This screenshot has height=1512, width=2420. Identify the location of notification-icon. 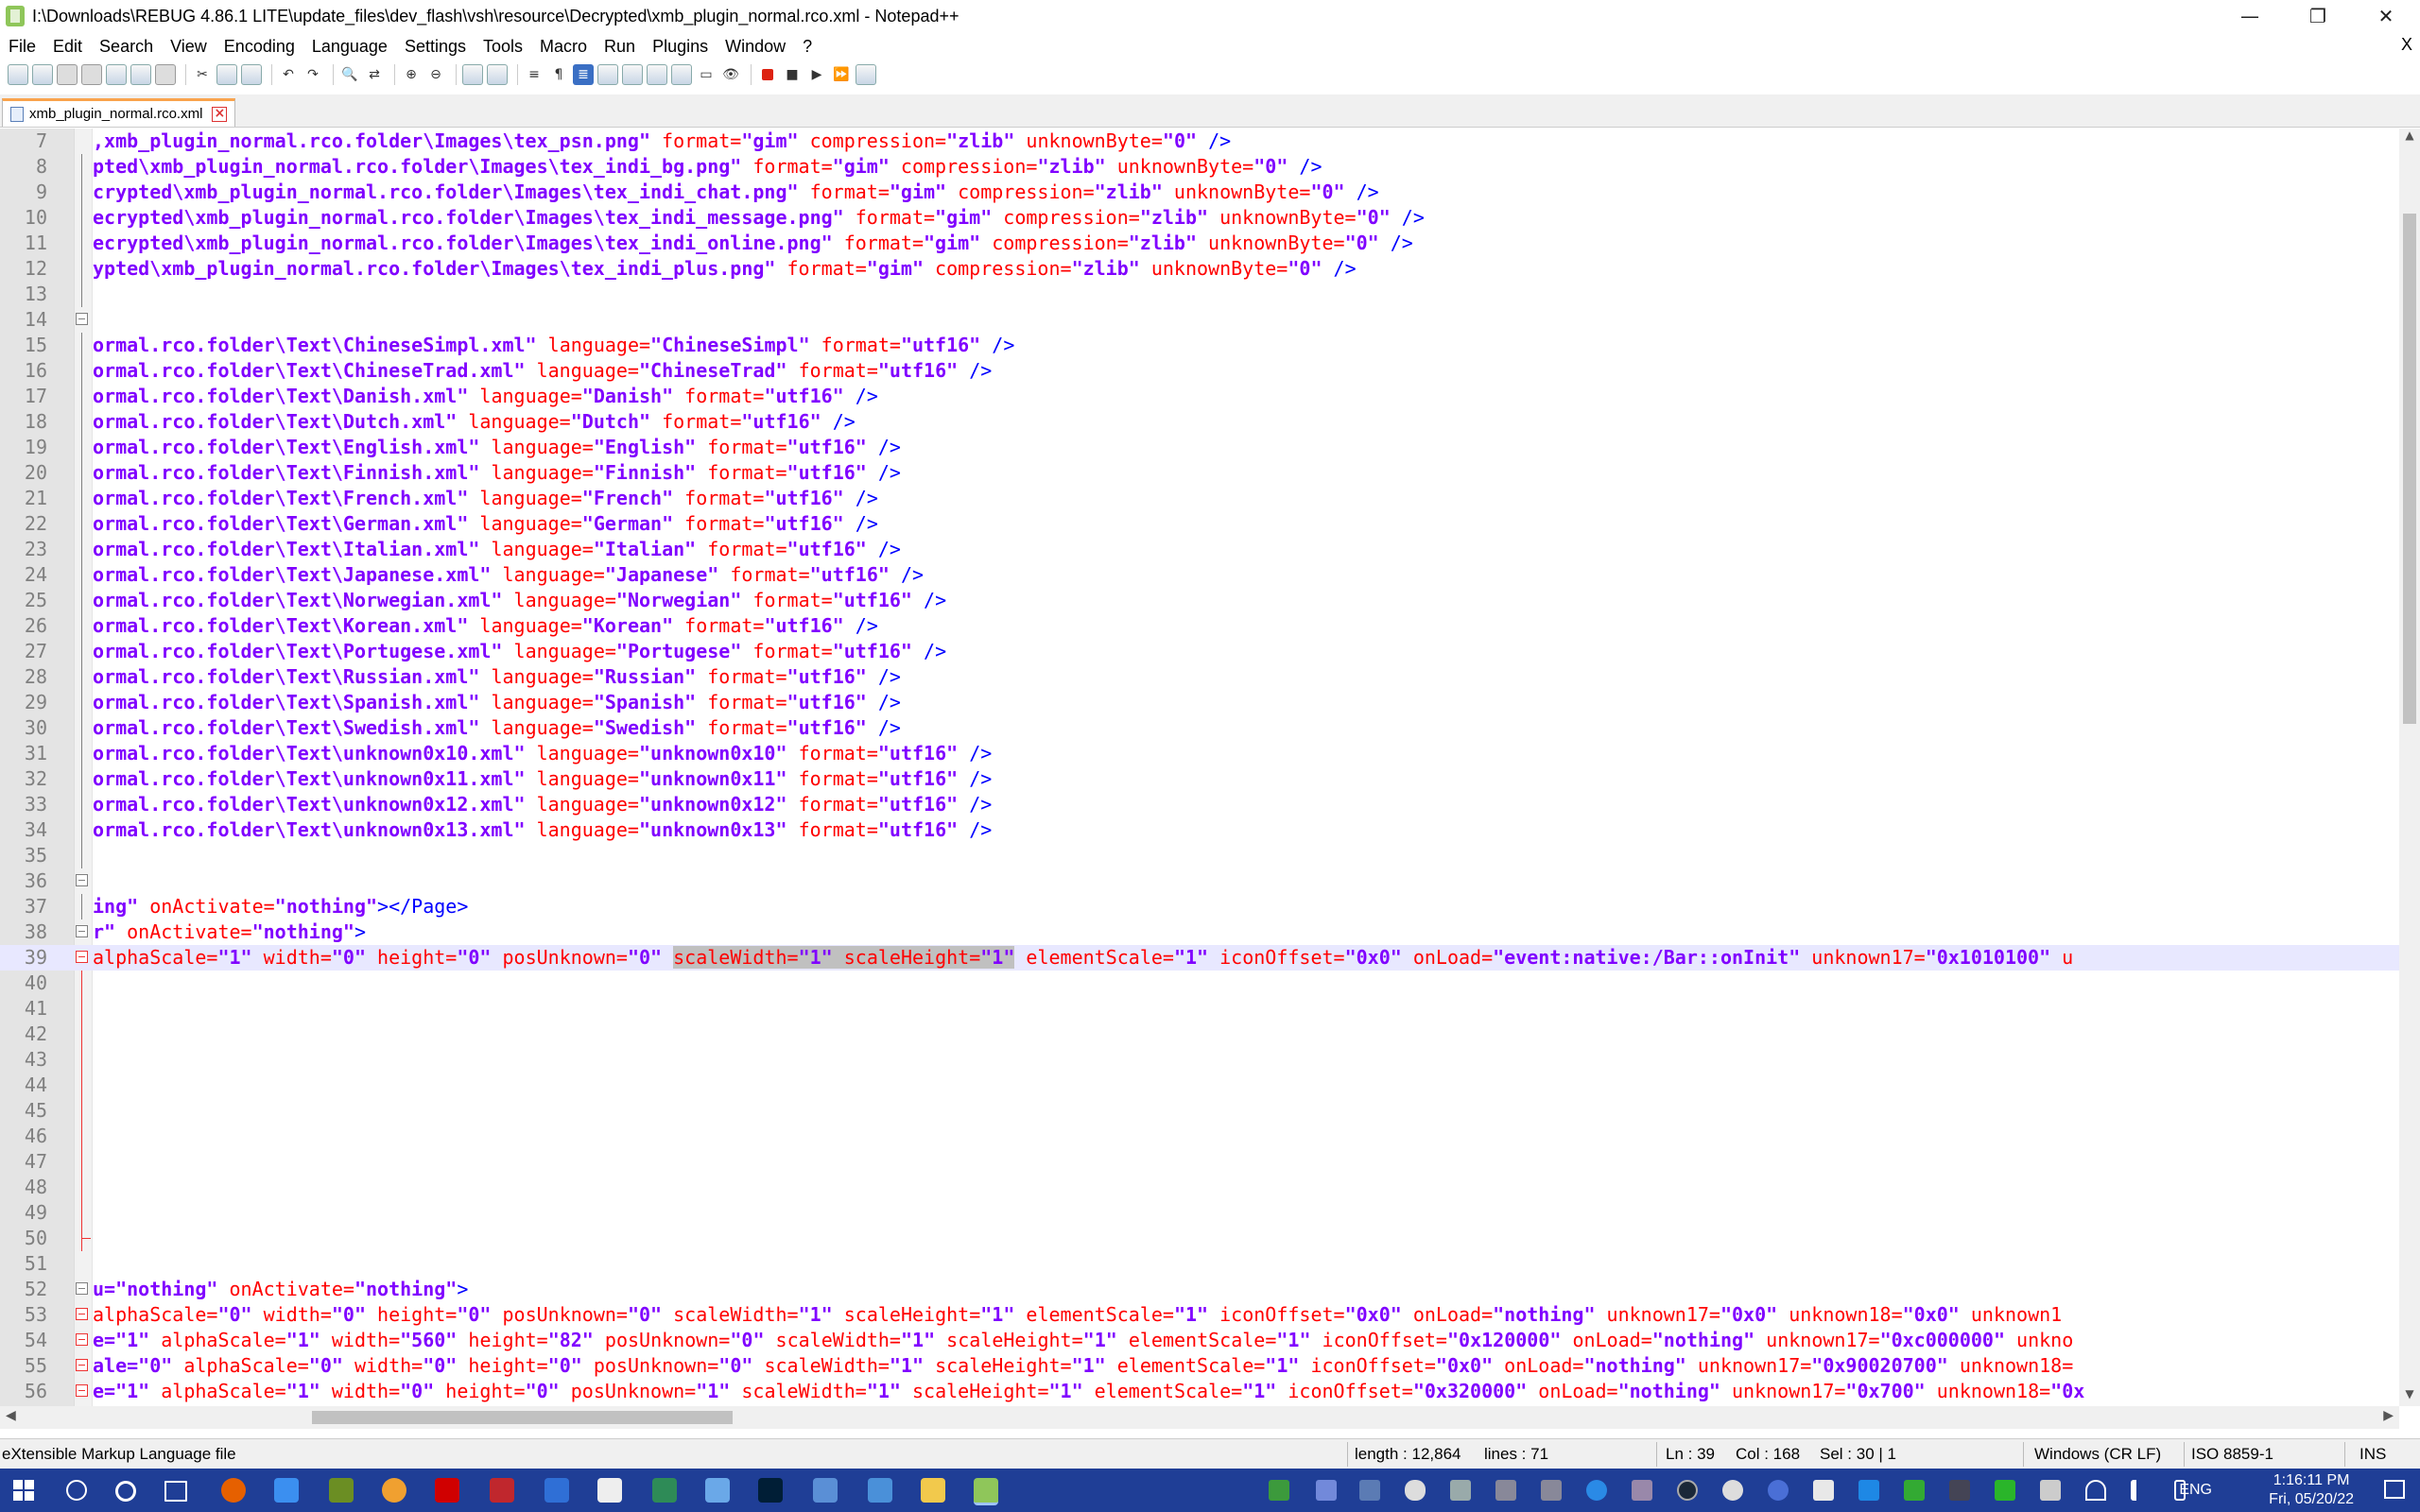
(2394, 1489).